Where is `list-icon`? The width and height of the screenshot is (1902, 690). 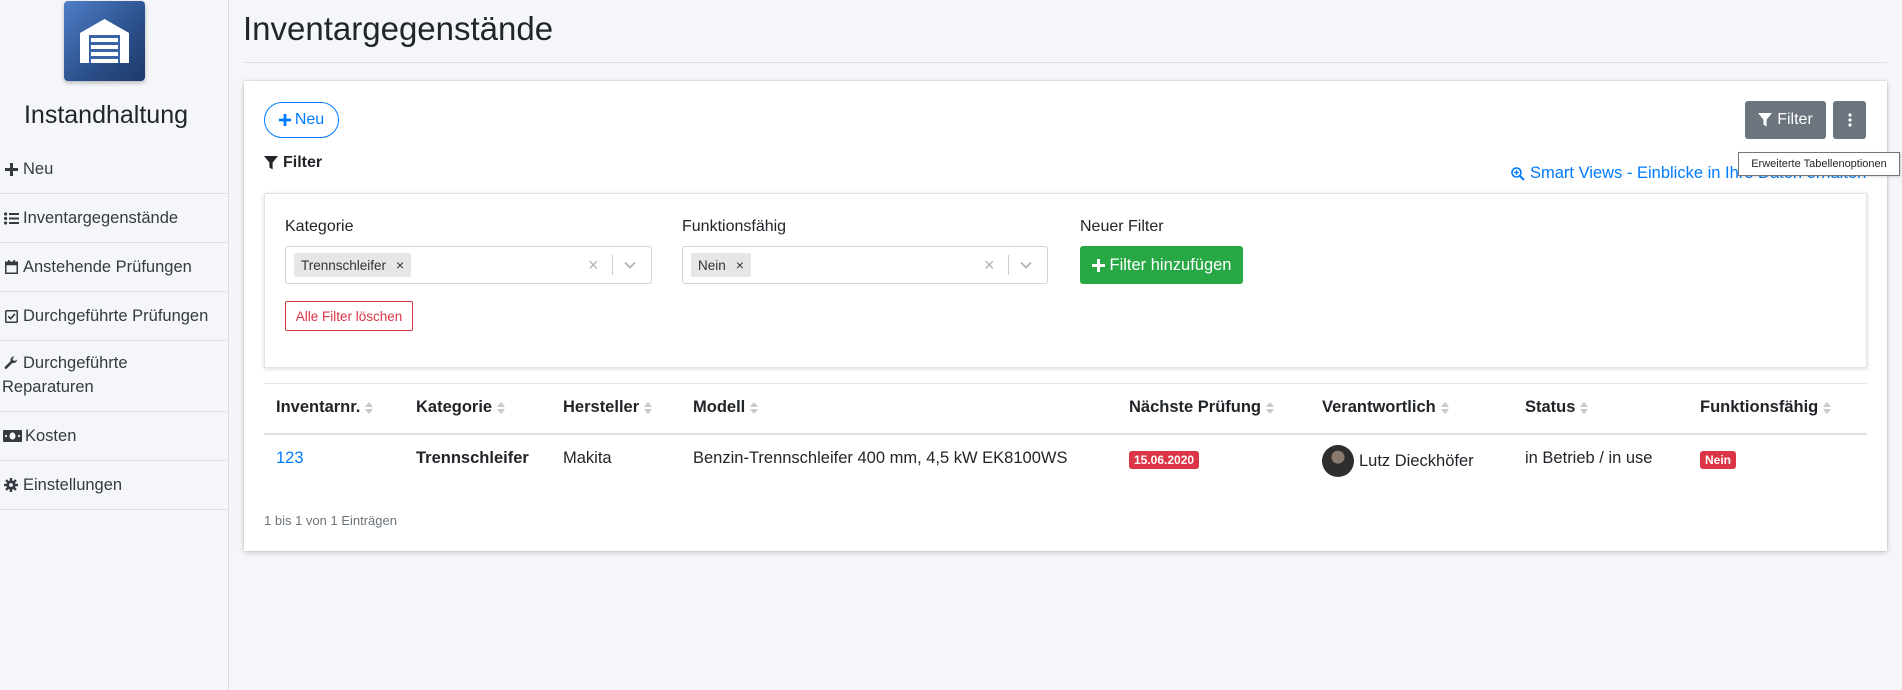 list-icon is located at coordinates (11, 218).